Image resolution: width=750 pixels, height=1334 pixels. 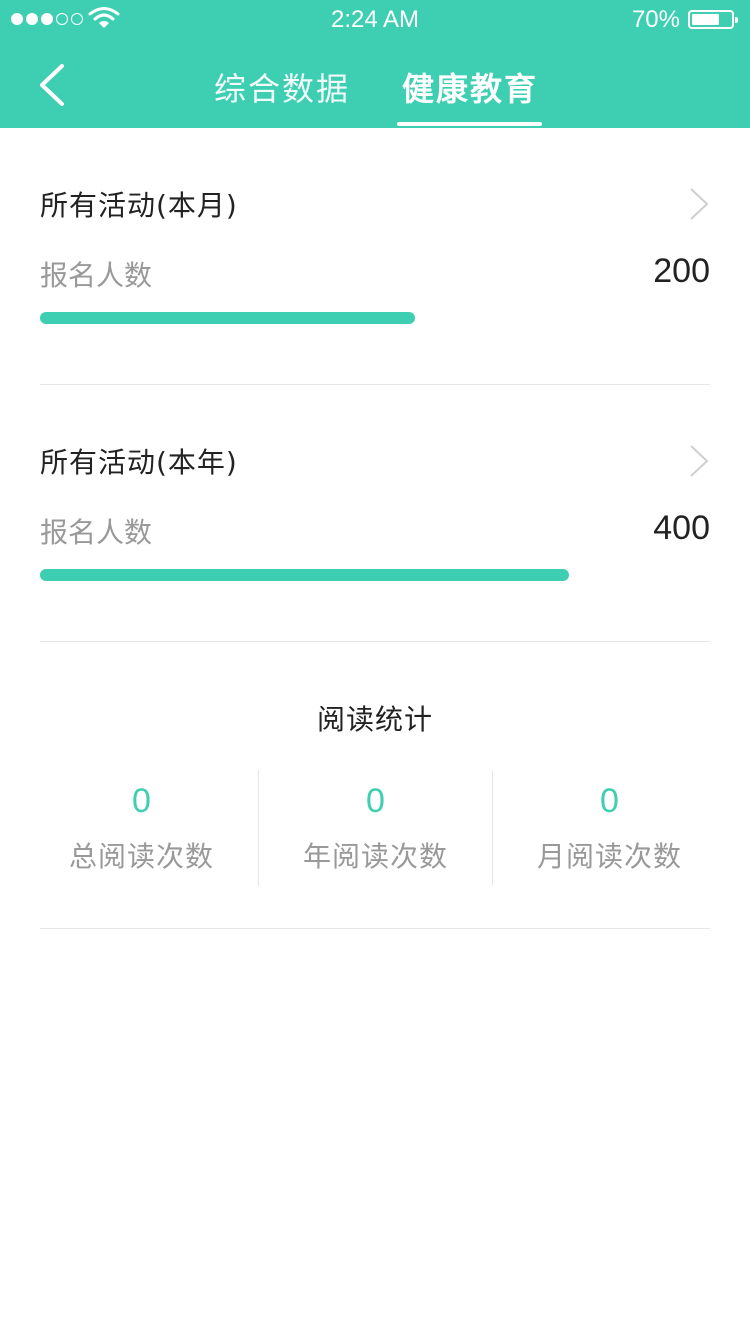 I want to click on chevron-left-icon, so click(x=52, y=85).